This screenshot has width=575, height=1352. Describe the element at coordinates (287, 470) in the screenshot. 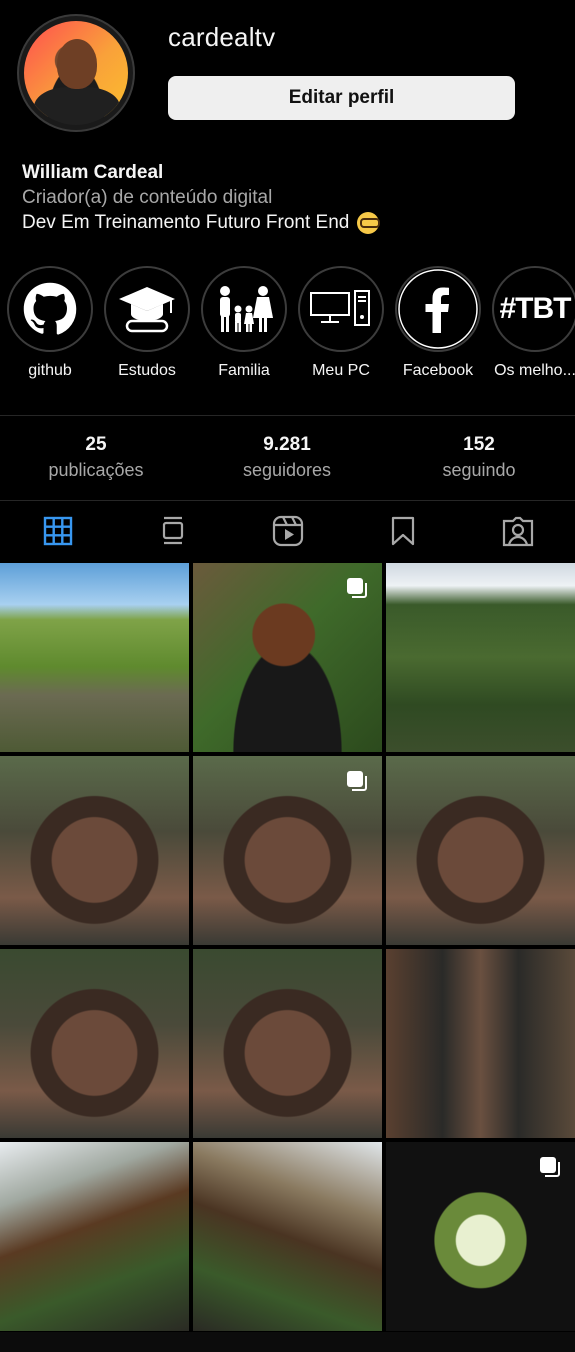

I see `stat-followers-label: seguidores` at that location.